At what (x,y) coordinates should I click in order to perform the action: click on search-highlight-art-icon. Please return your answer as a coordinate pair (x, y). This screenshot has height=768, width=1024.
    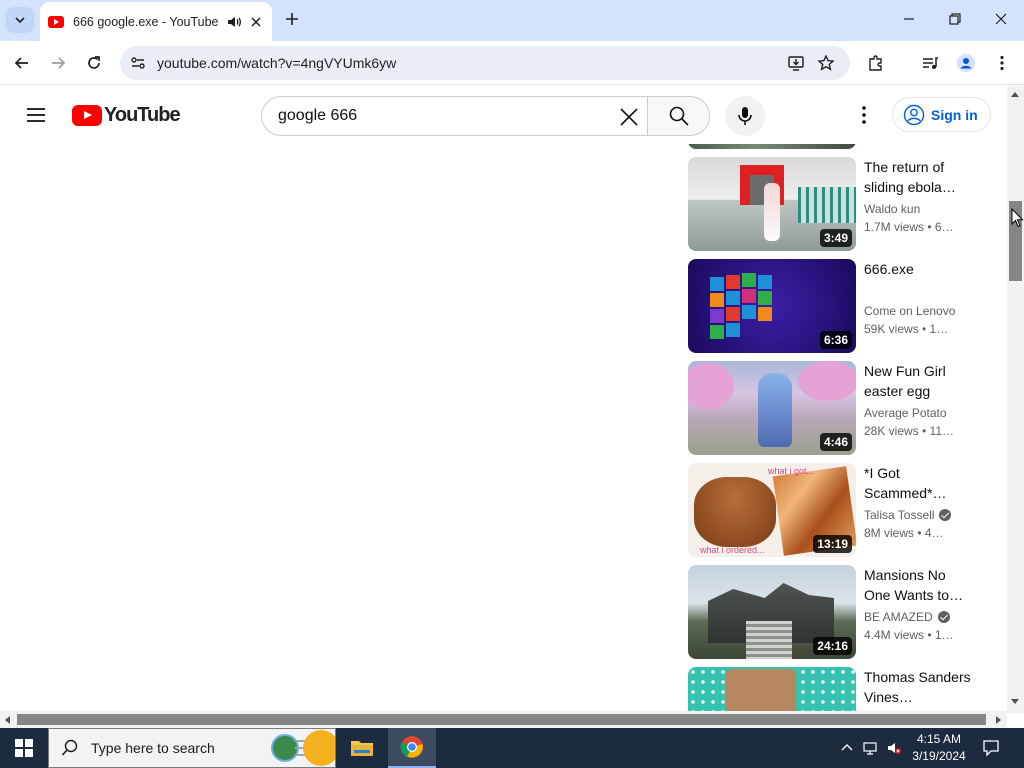
    Looking at the image, I should click on (303, 748).